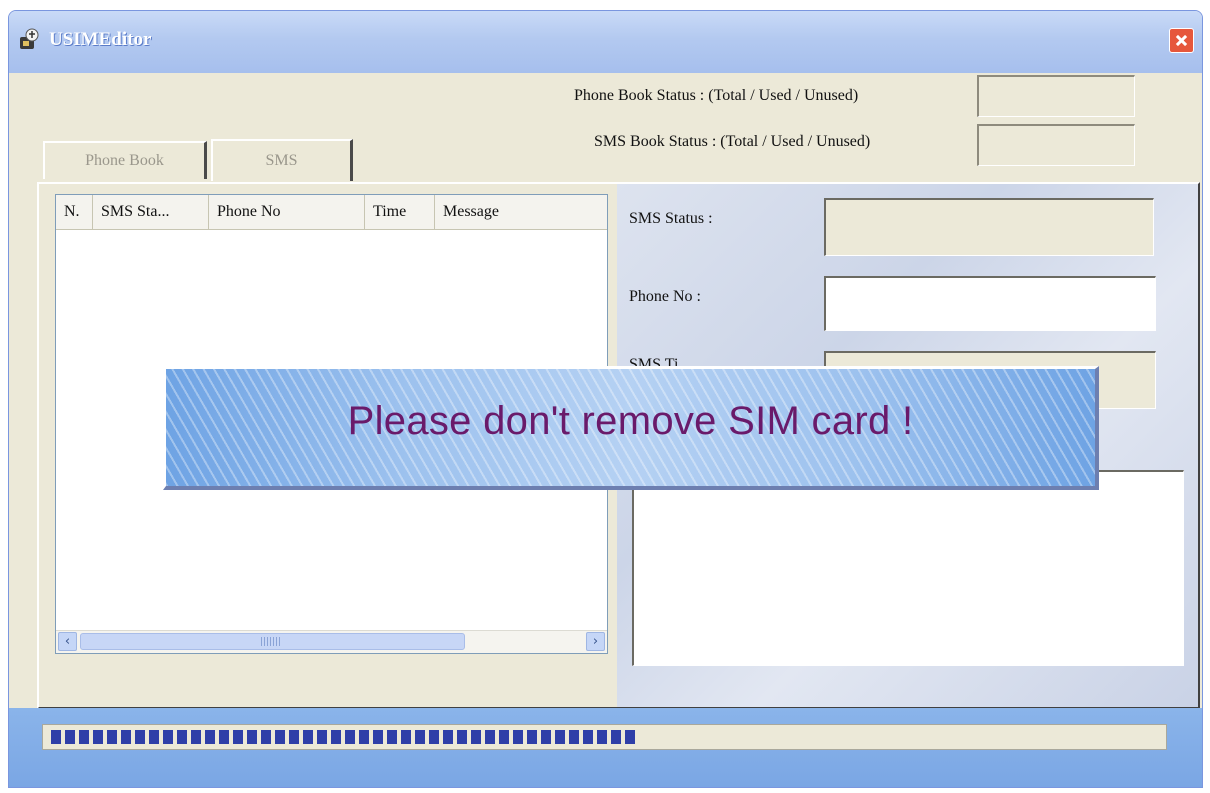  I want to click on horizontal-scrollbar: ‹ ›, so click(331, 641).